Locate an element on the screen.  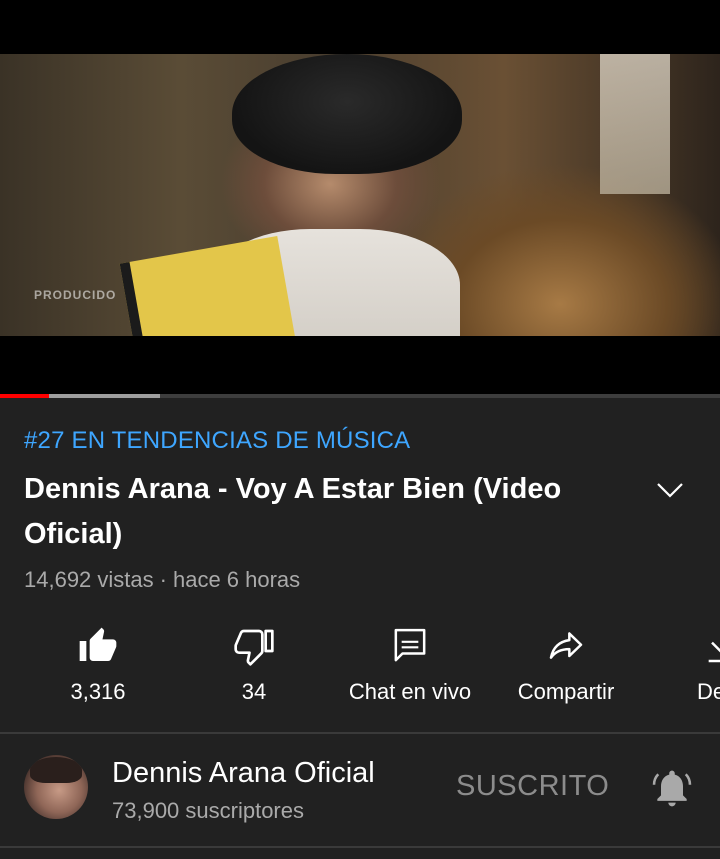
share-button: Compartir is located at coordinates (566, 668).